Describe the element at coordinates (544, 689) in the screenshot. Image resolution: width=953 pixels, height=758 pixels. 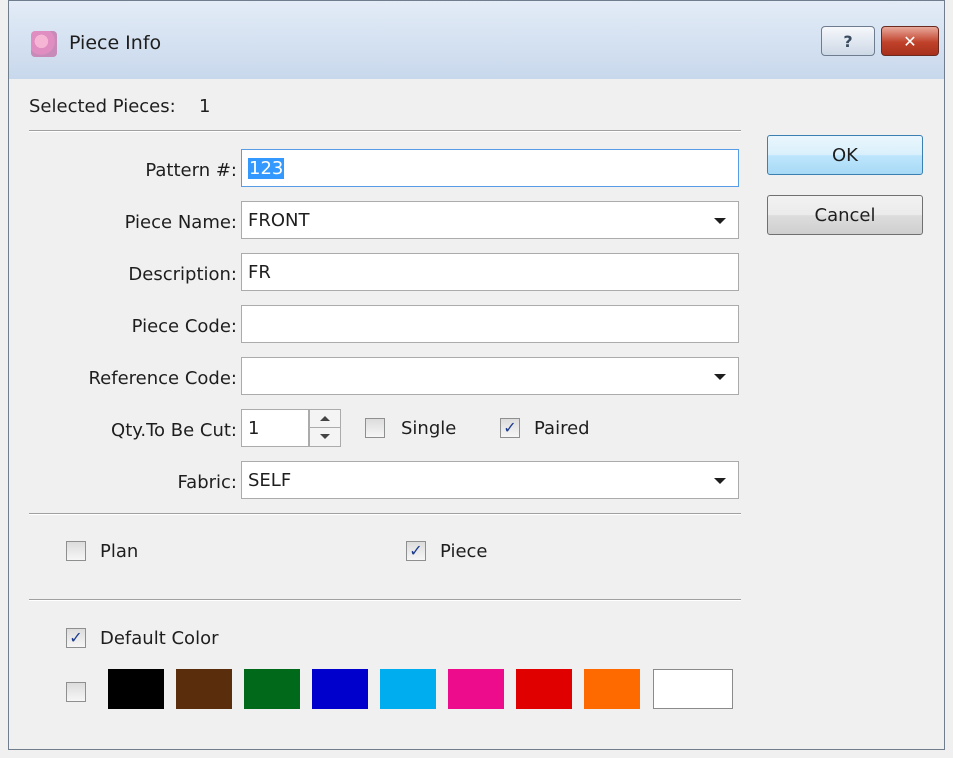
I see `color-swatch-red` at that location.